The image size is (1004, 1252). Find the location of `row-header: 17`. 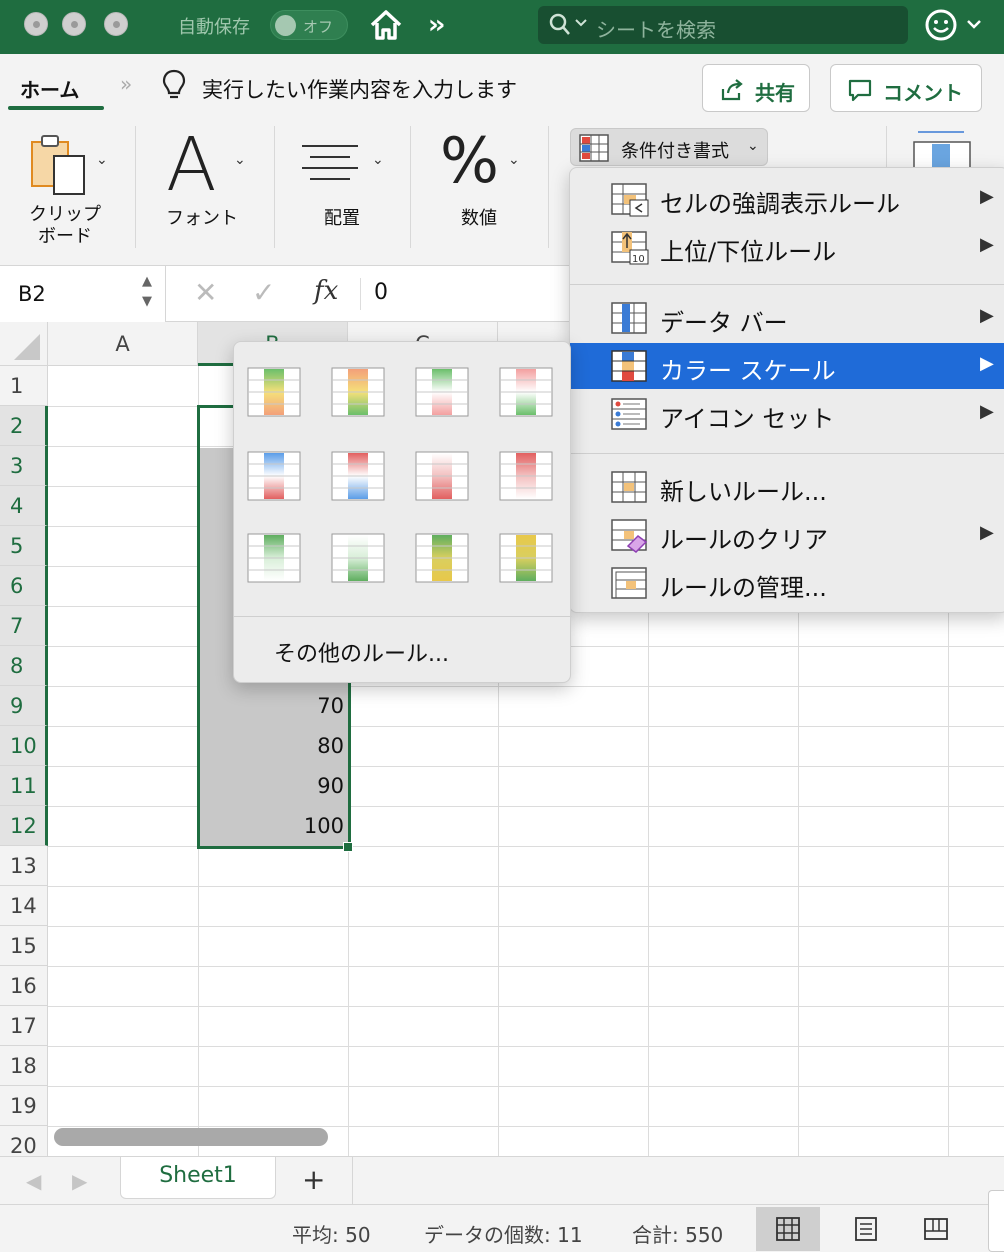

row-header: 17 is located at coordinates (24, 1026).